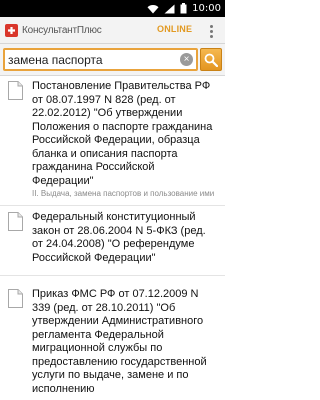  I want to click on search-bar: ×, so click(112, 60).